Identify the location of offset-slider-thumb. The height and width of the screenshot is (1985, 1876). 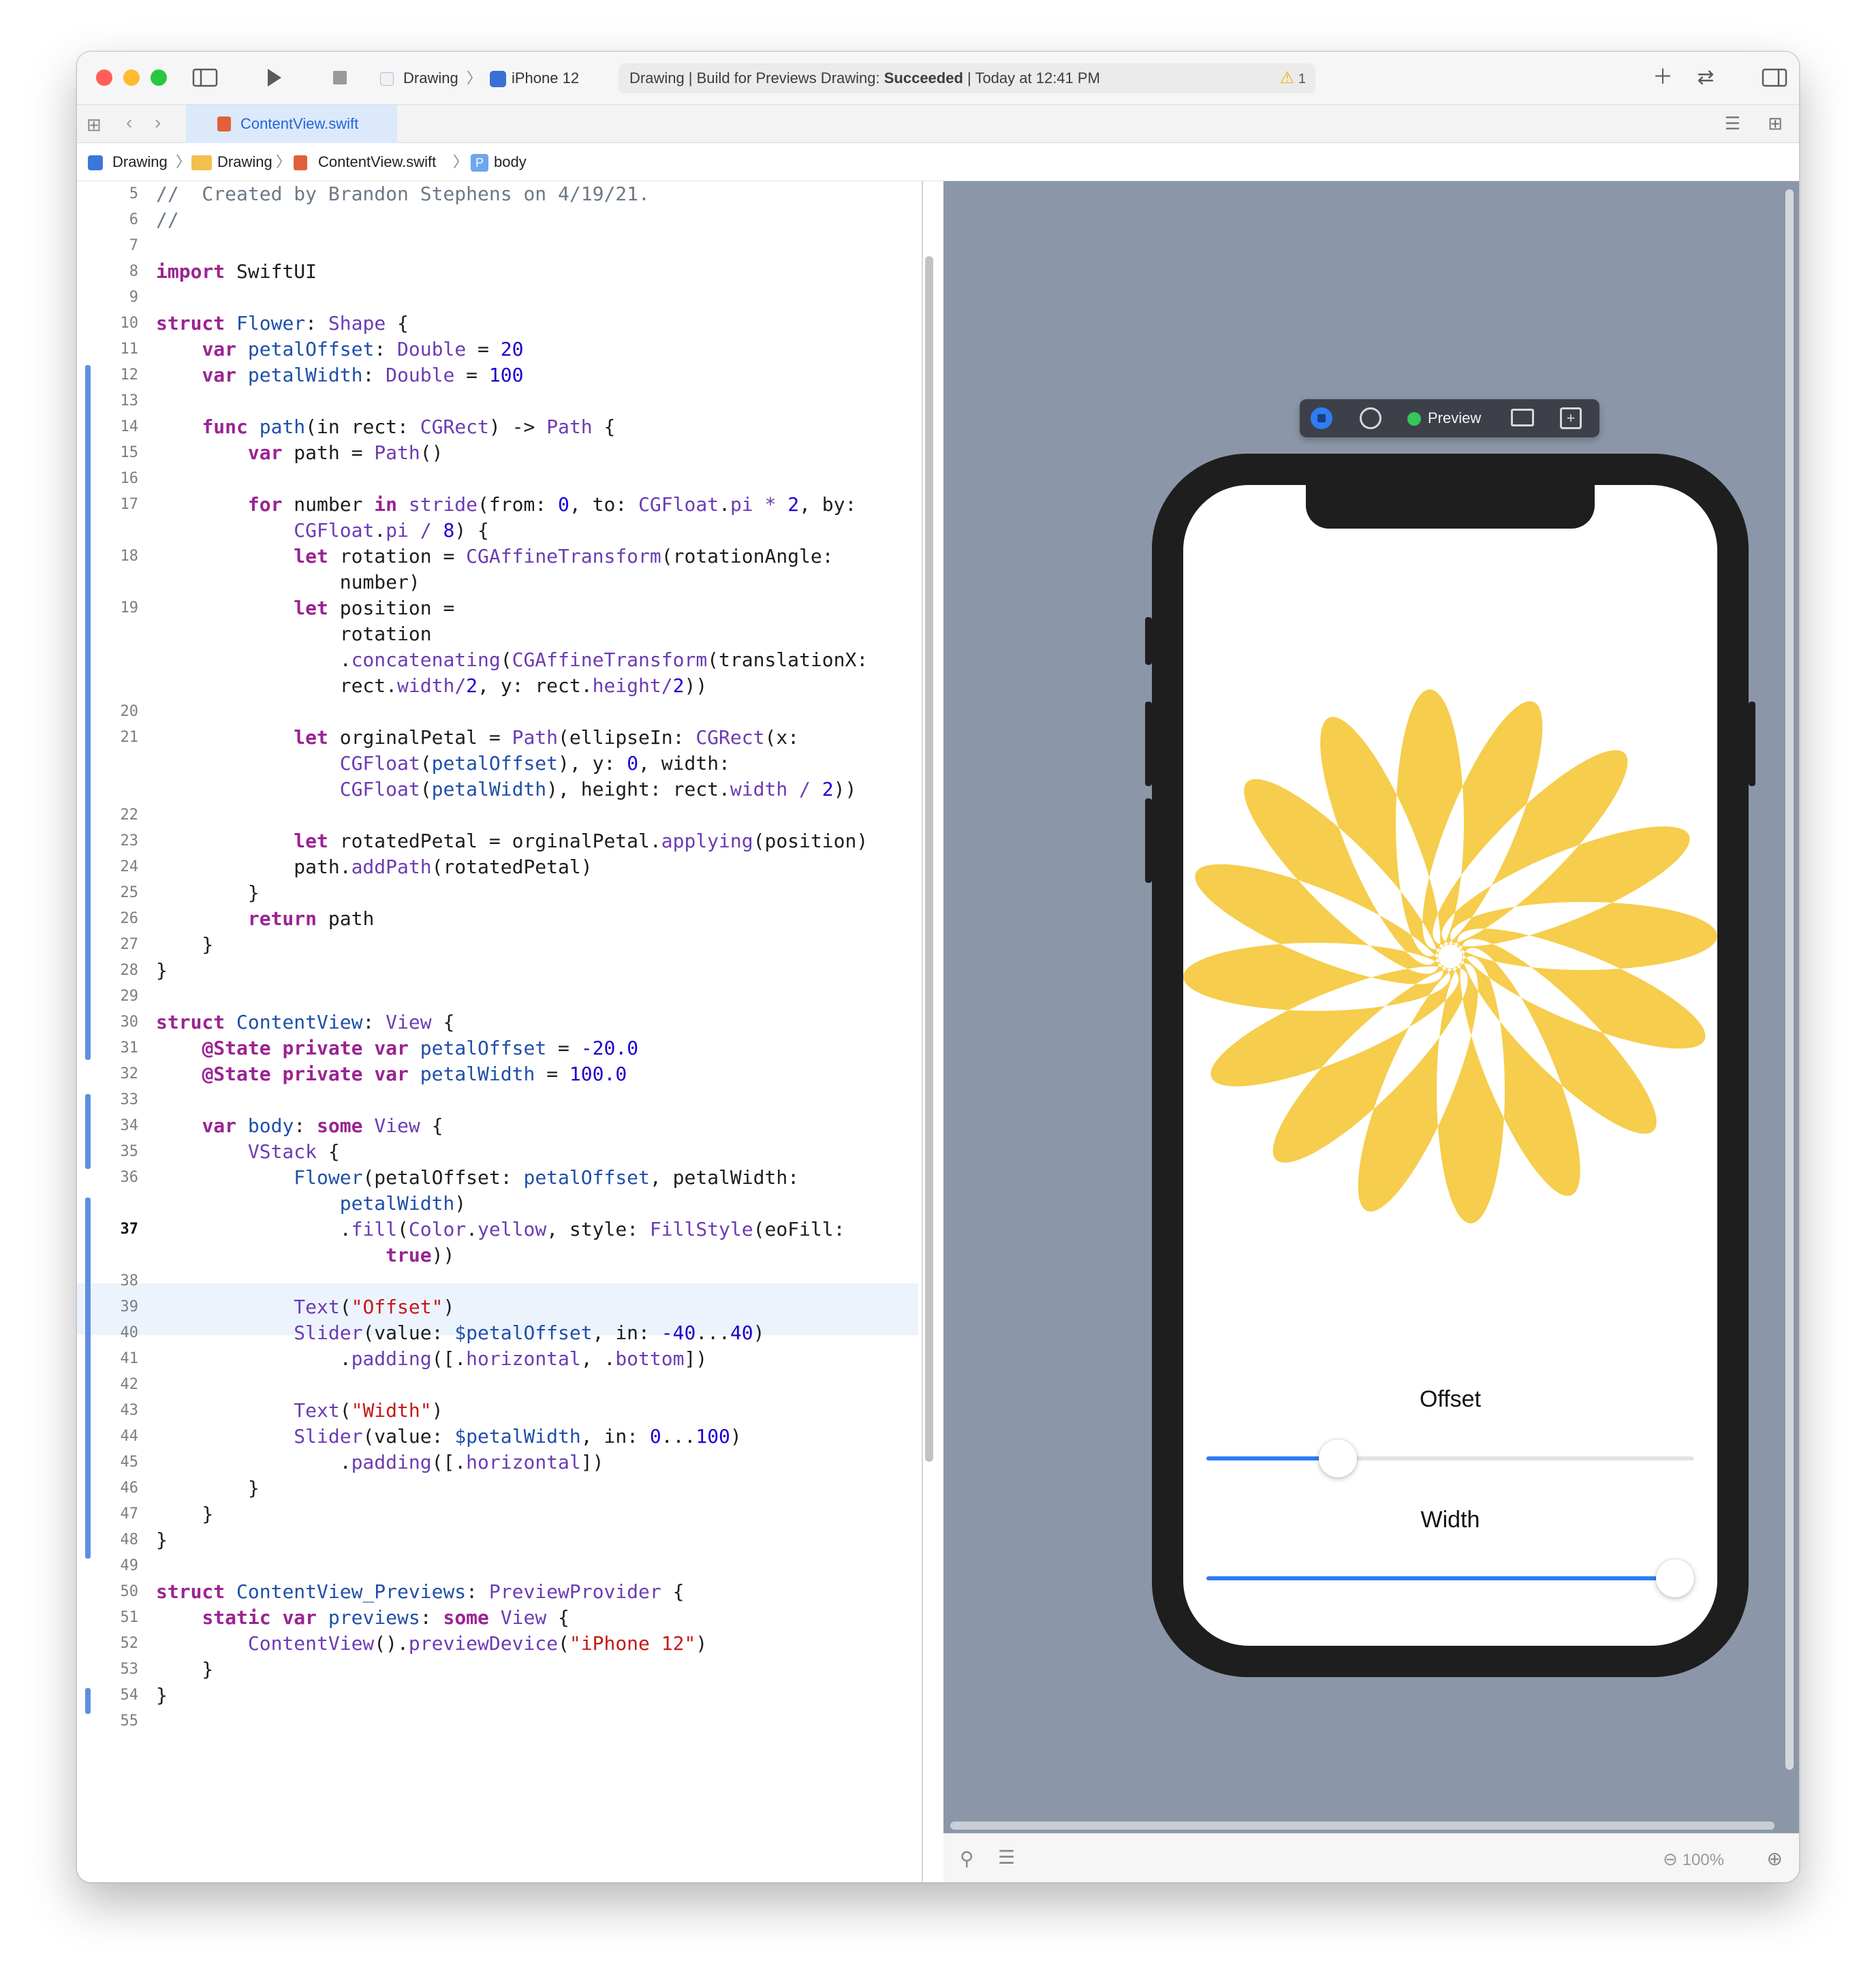
(1338, 1458).